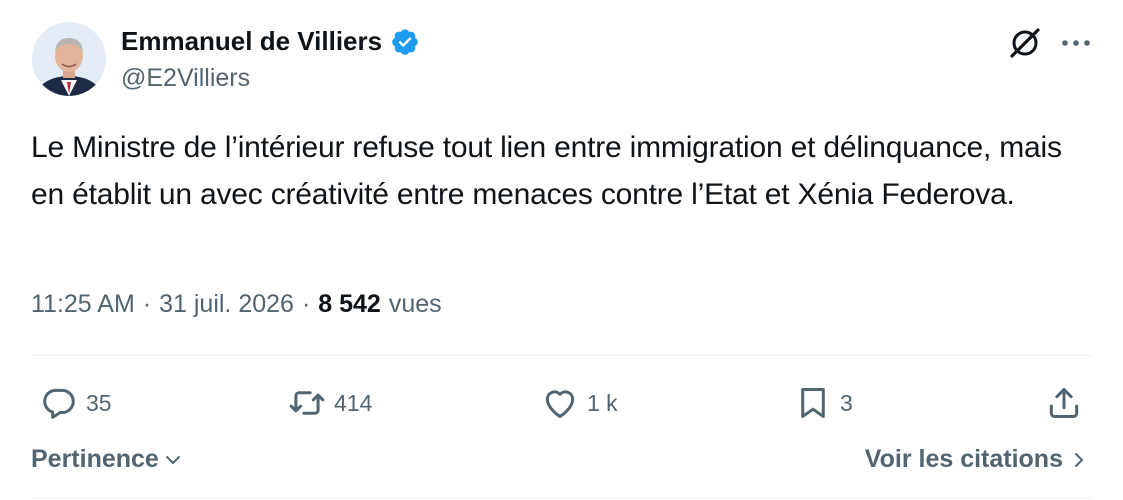 Image resolution: width=1123 pixels, height=500 pixels. I want to click on chevron-right-icon, so click(1079, 459).